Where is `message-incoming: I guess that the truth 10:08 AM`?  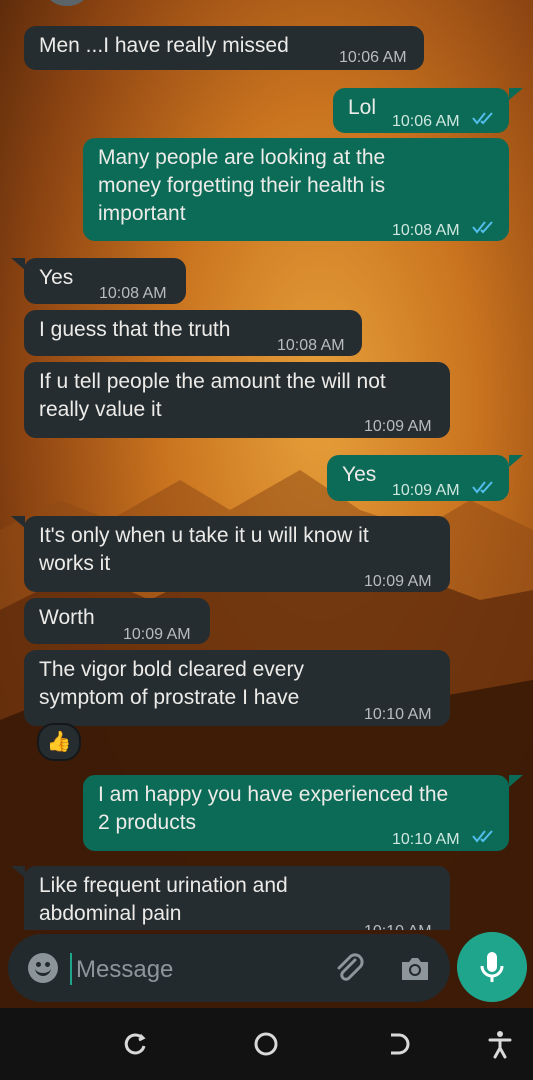
message-incoming: I guess that the truth 10:08 AM is located at coordinates (193, 333).